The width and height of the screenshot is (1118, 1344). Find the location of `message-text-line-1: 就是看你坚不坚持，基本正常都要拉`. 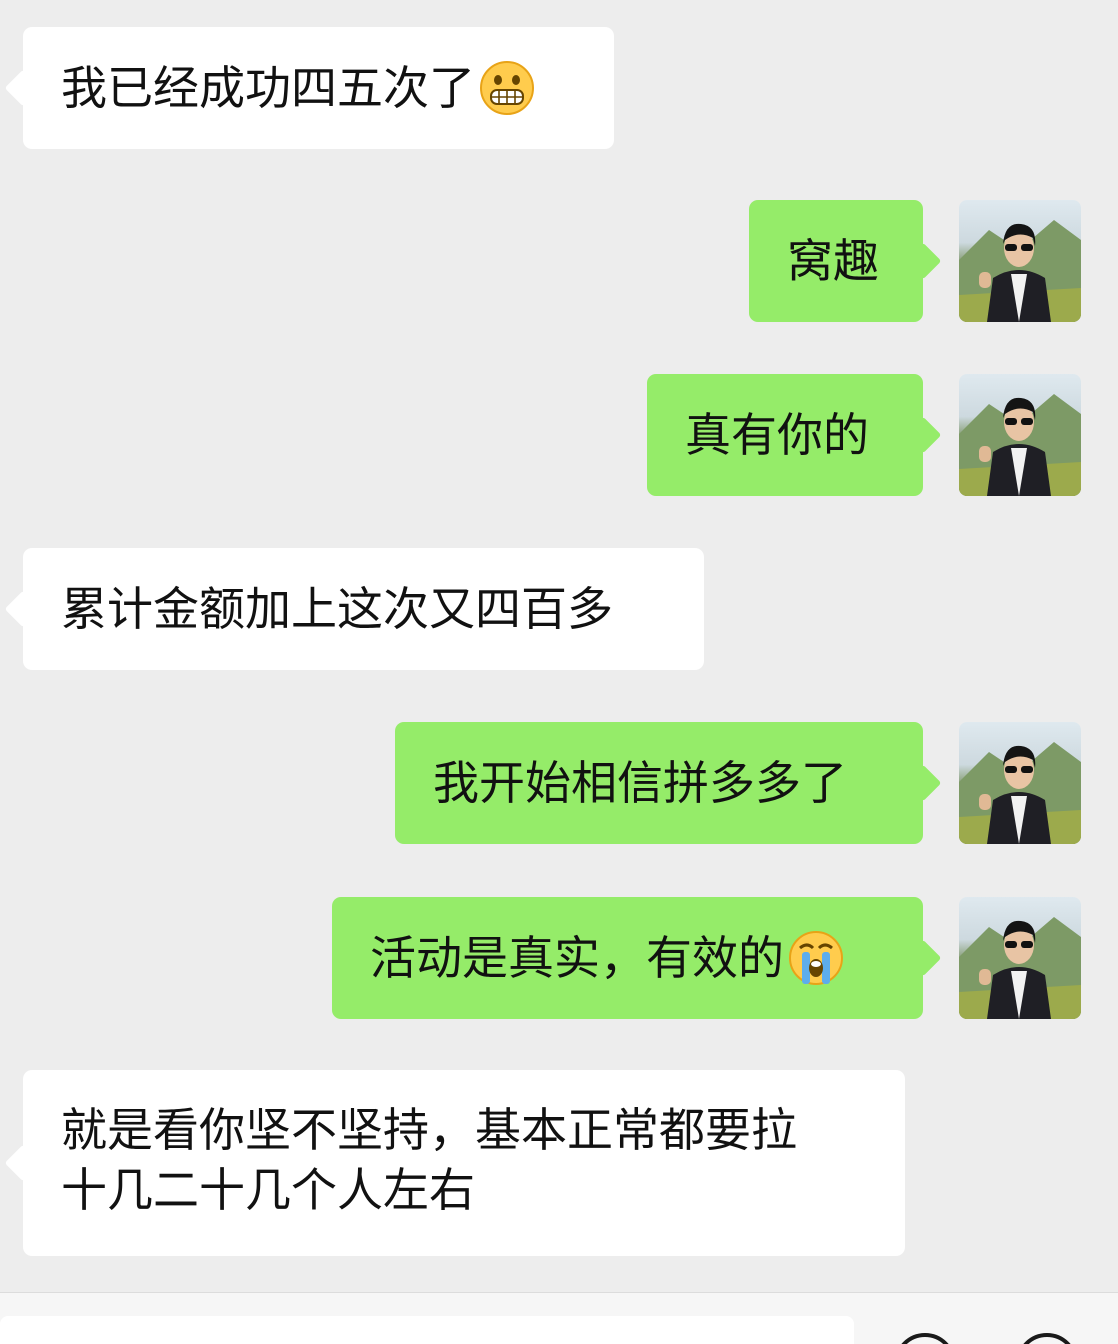

message-text-line-1: 就是看你坚不坚持，基本正常都要拉 is located at coordinates (429, 1130).